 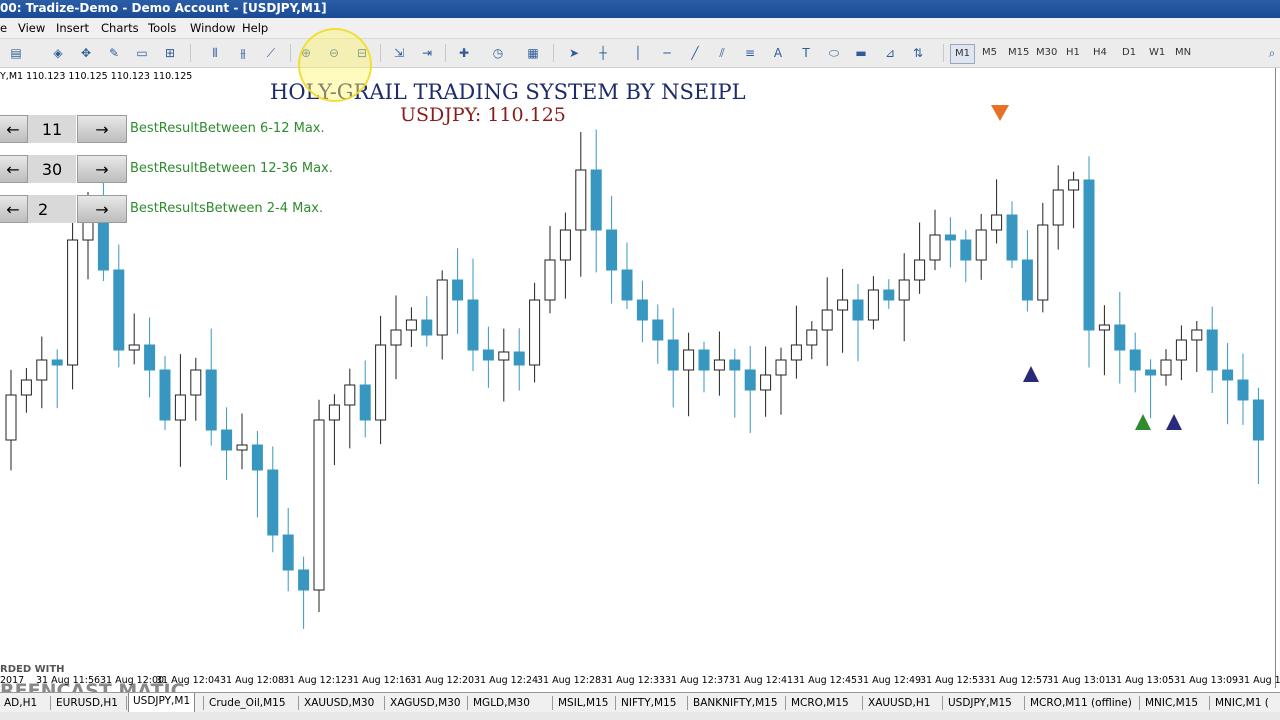 I want to click on cursor-icon: ➤, so click(x=574, y=53).